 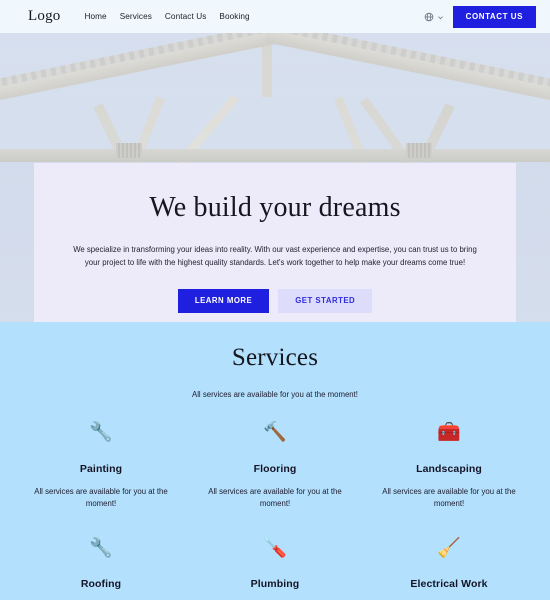 What do you see at coordinates (186, 16) in the screenshot?
I see `nav-item-contact-us: Contact Us` at bounding box center [186, 16].